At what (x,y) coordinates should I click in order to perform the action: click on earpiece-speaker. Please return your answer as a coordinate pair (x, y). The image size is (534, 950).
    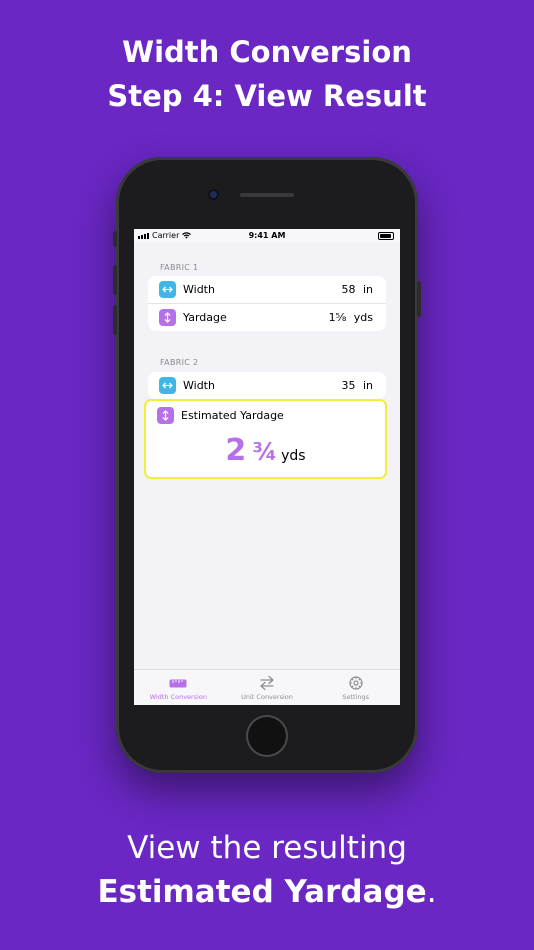
    Looking at the image, I should click on (267, 195).